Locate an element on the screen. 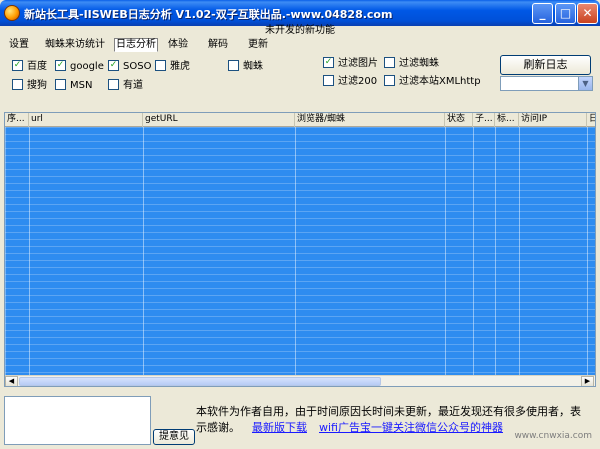 The height and width of the screenshot is (449, 600). checkbox-label: MSN is located at coordinates (81, 85).